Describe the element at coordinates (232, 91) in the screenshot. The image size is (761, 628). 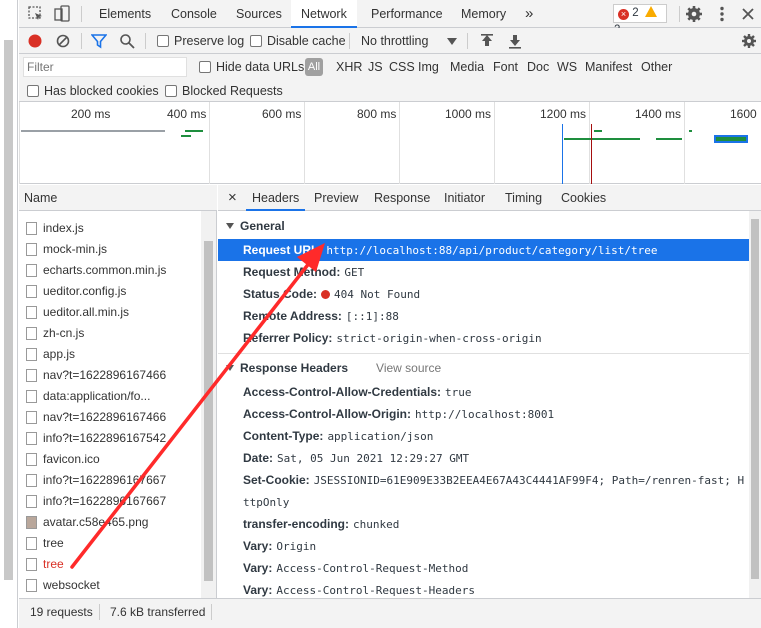
I see `blocked-requests-label: Blocked Requests` at that location.